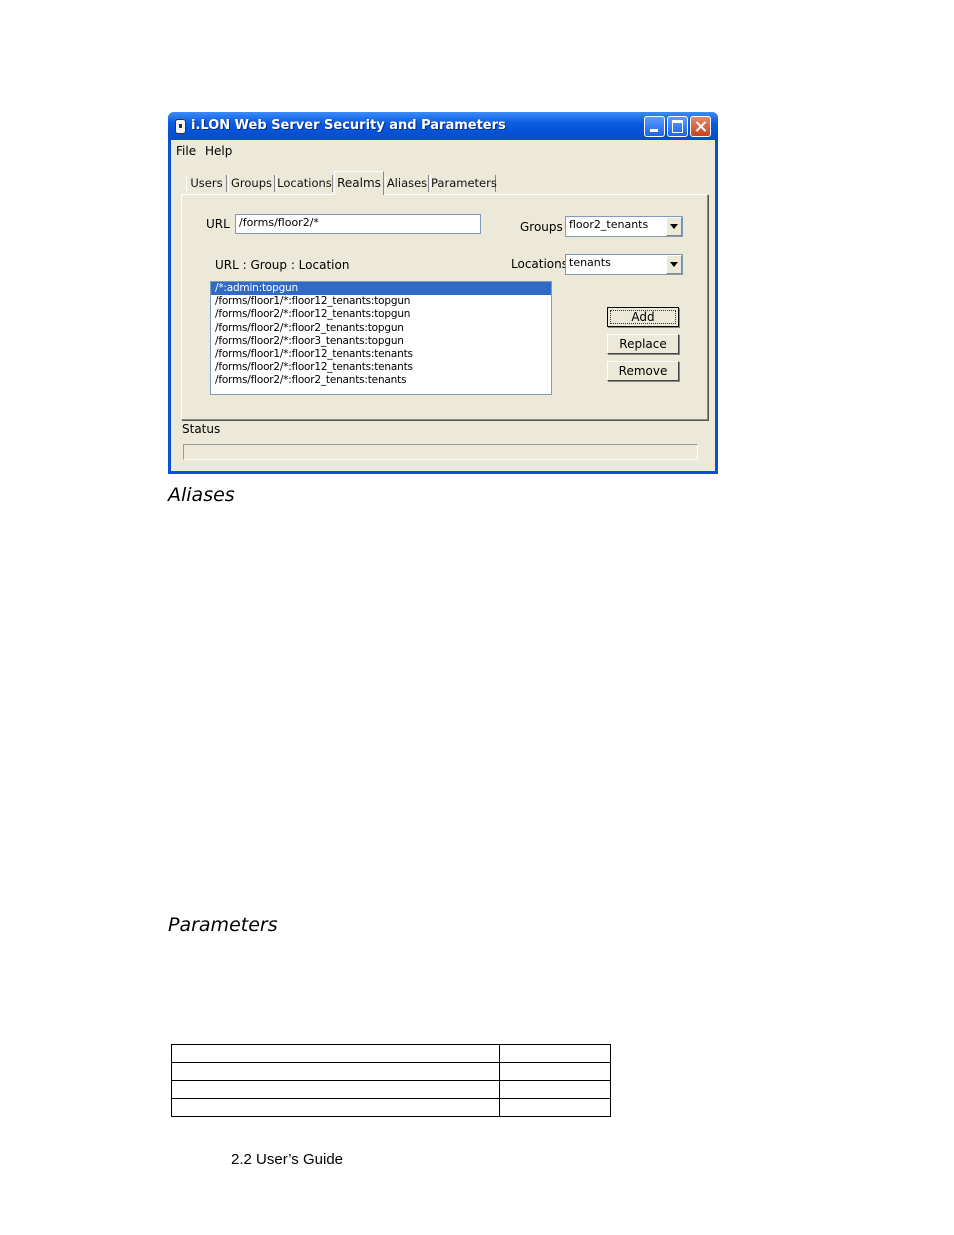  What do you see at coordinates (381, 328) in the screenshot?
I see `list-item: /forms/floor2/*:floor2_tenants:topgun` at bounding box center [381, 328].